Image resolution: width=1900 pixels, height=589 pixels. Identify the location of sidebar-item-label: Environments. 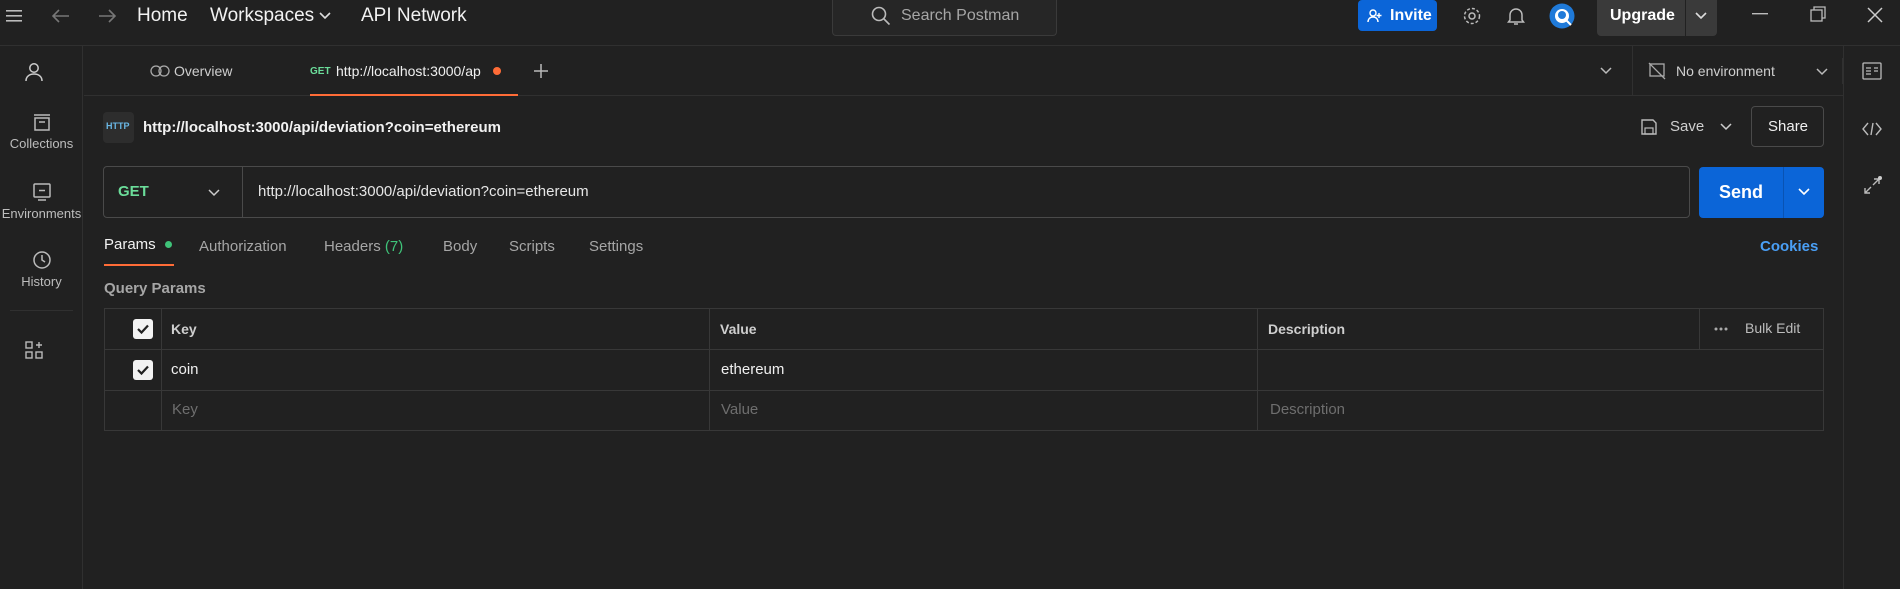
(41, 213).